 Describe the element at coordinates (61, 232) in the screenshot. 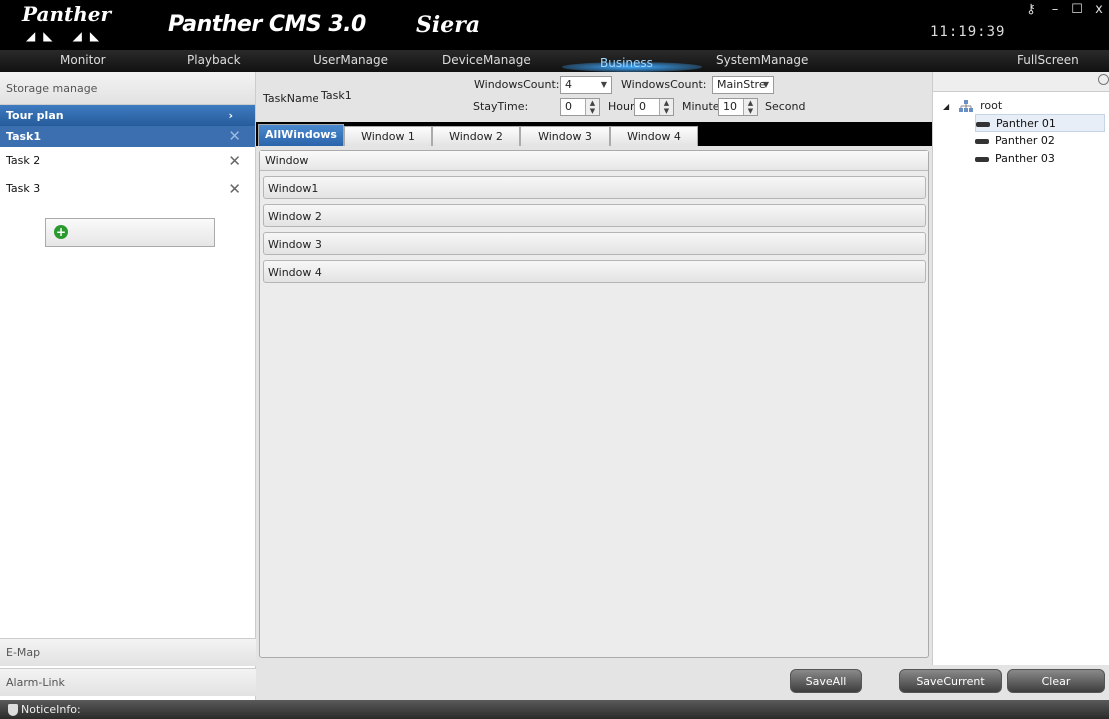

I see `plus-icon: +` at that location.